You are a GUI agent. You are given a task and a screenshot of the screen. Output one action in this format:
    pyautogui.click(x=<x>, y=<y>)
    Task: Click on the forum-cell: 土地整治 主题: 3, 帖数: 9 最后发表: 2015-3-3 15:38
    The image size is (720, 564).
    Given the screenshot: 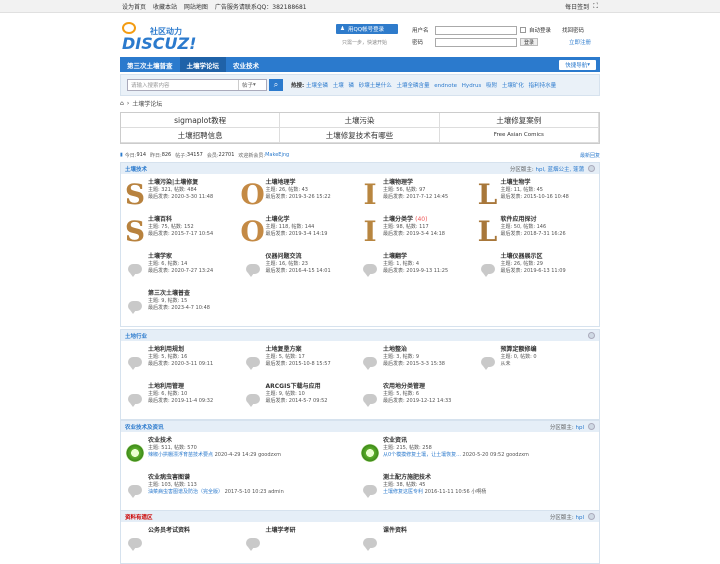 What is the action you would take?
    pyautogui.click(x=419, y=361)
    